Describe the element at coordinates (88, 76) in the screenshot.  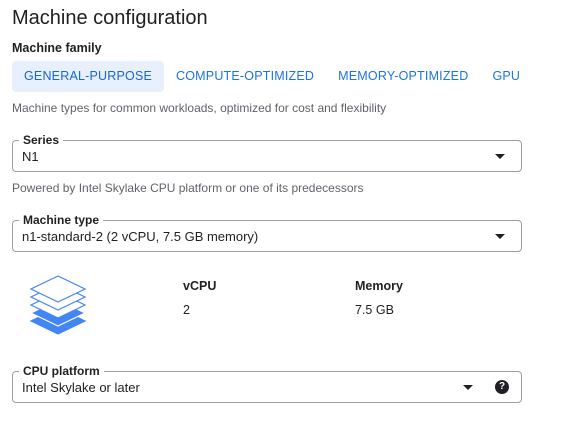
I see `tab-general-purpose: GENERAL-PURPOSE` at that location.